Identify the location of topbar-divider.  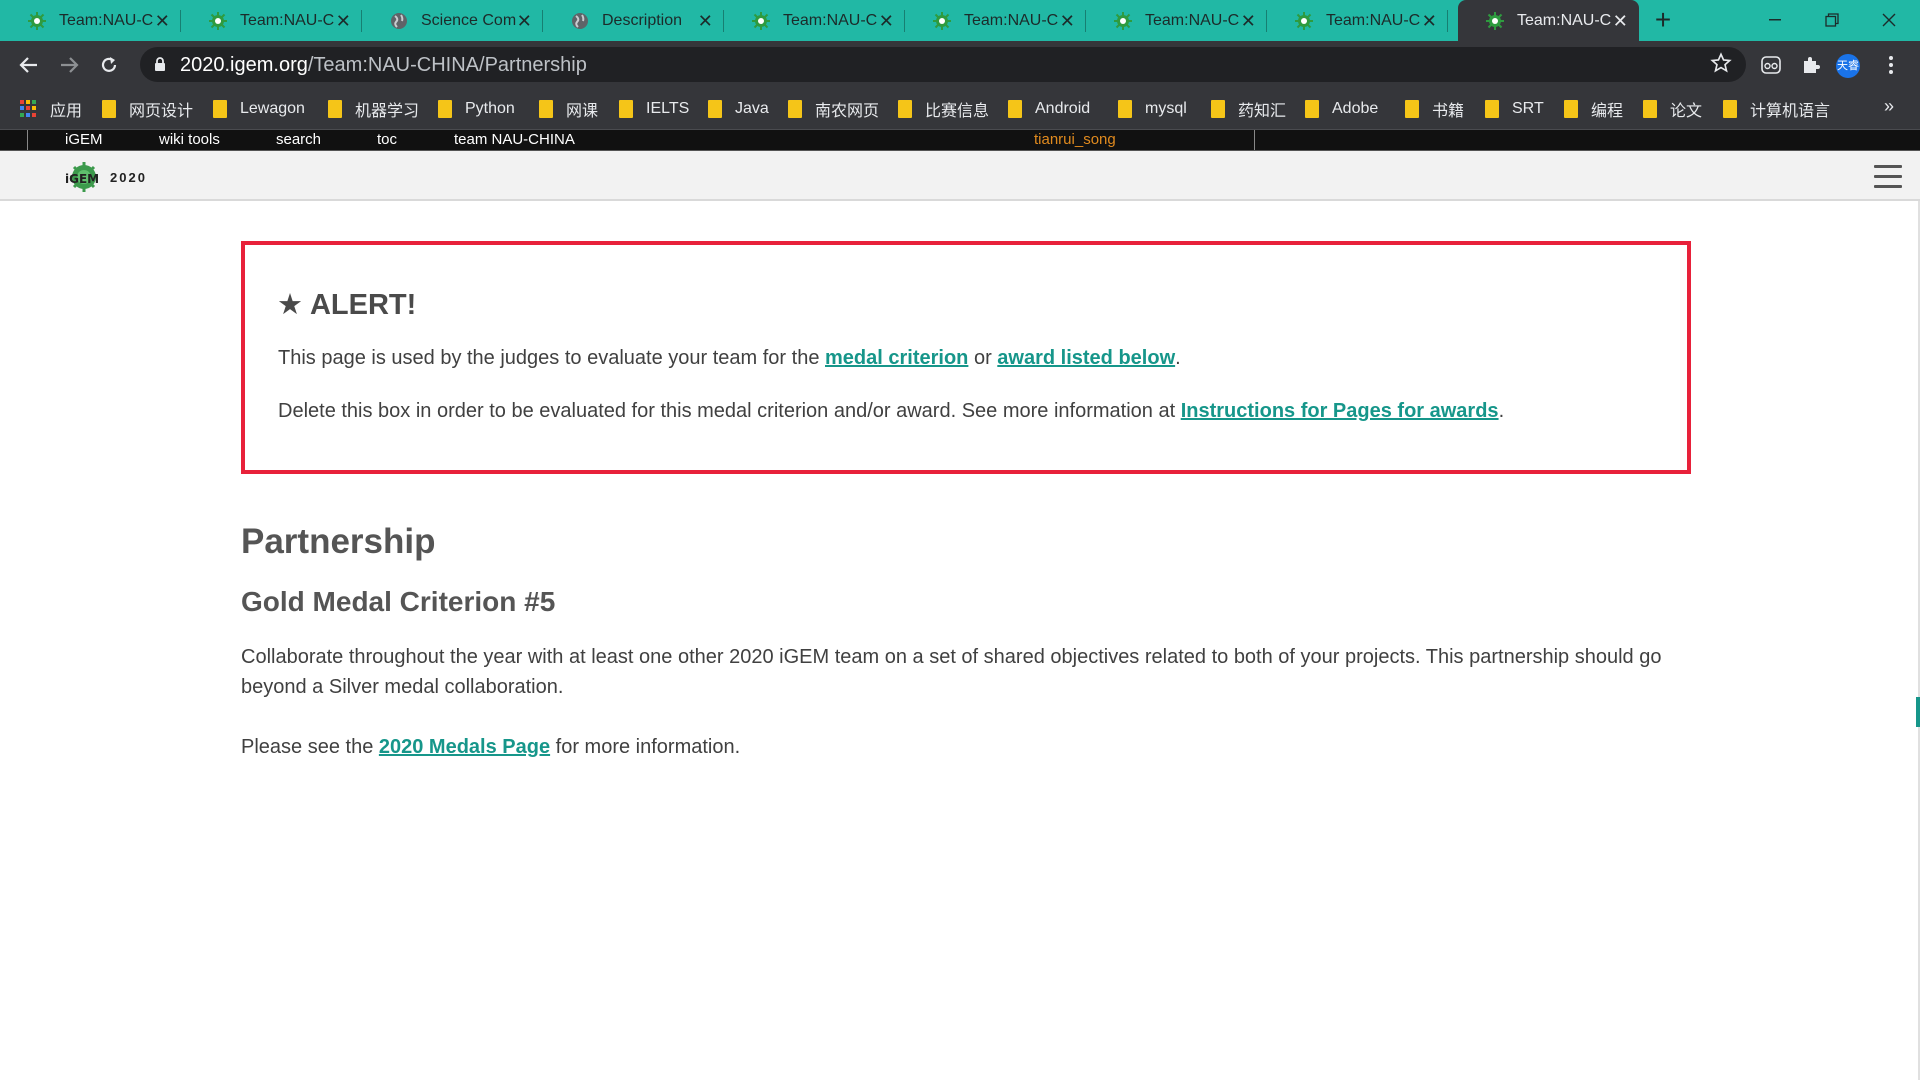
(27, 140).